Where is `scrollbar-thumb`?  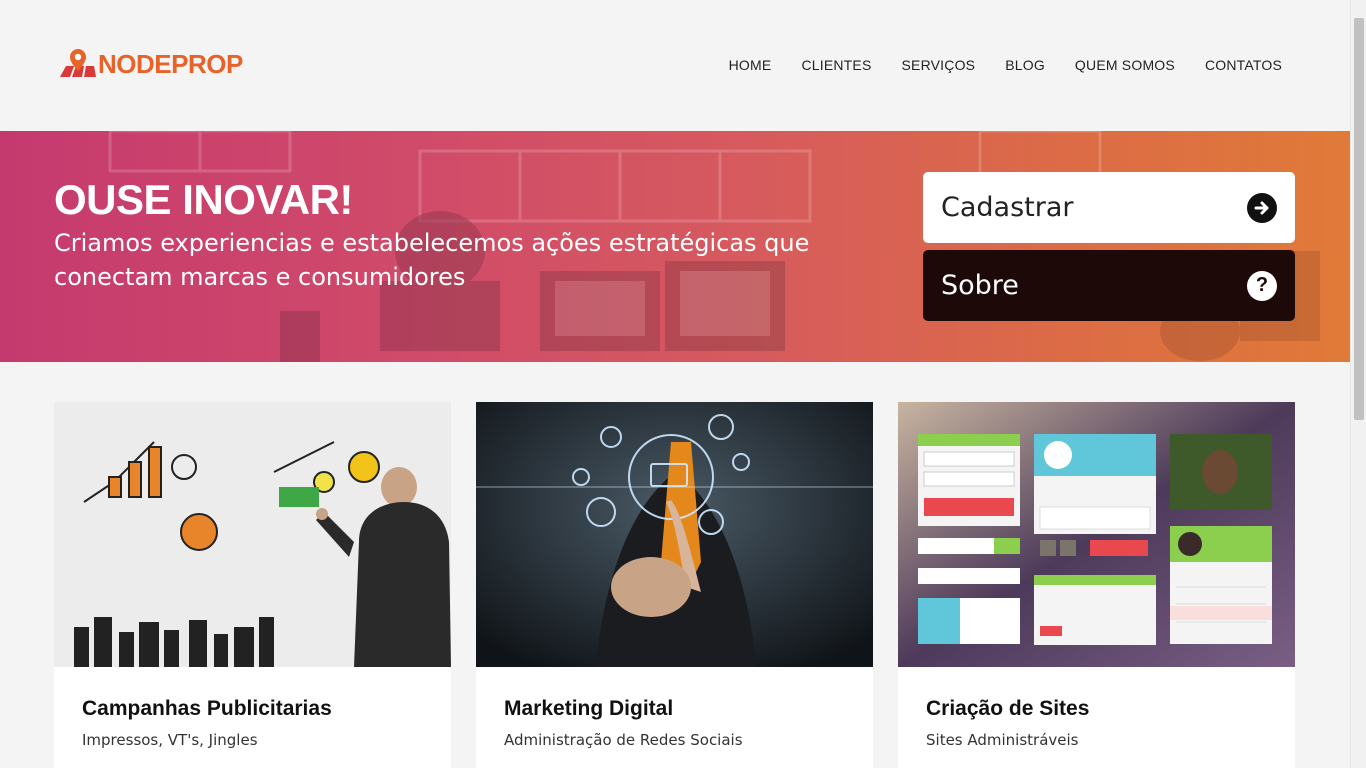 scrollbar-thumb is located at coordinates (1359, 219).